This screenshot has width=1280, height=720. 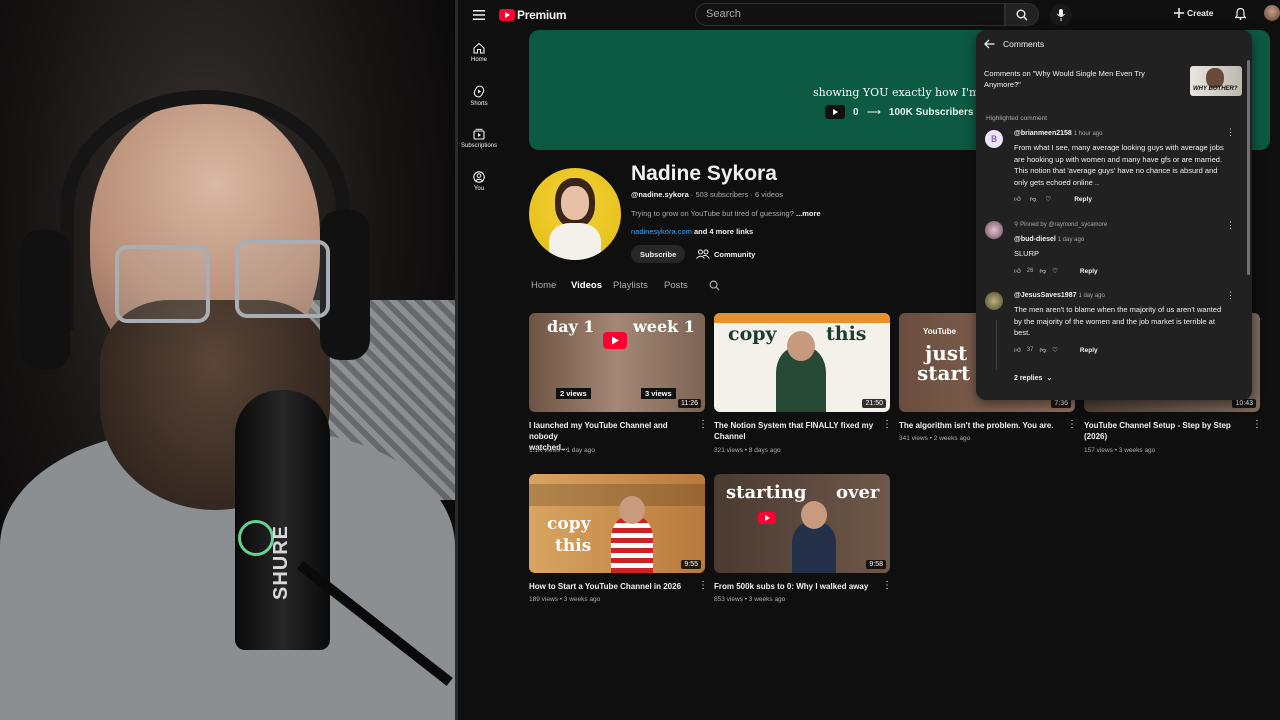 I want to click on community-button: Community, so click(x=725, y=254).